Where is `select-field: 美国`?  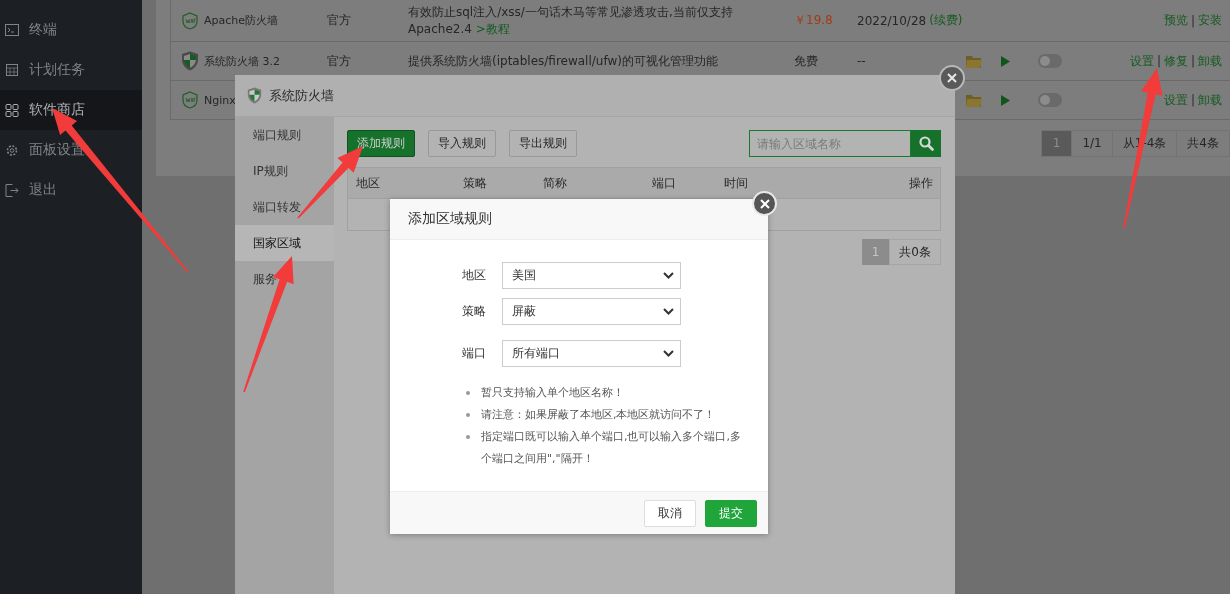 select-field: 美国 is located at coordinates (591, 275).